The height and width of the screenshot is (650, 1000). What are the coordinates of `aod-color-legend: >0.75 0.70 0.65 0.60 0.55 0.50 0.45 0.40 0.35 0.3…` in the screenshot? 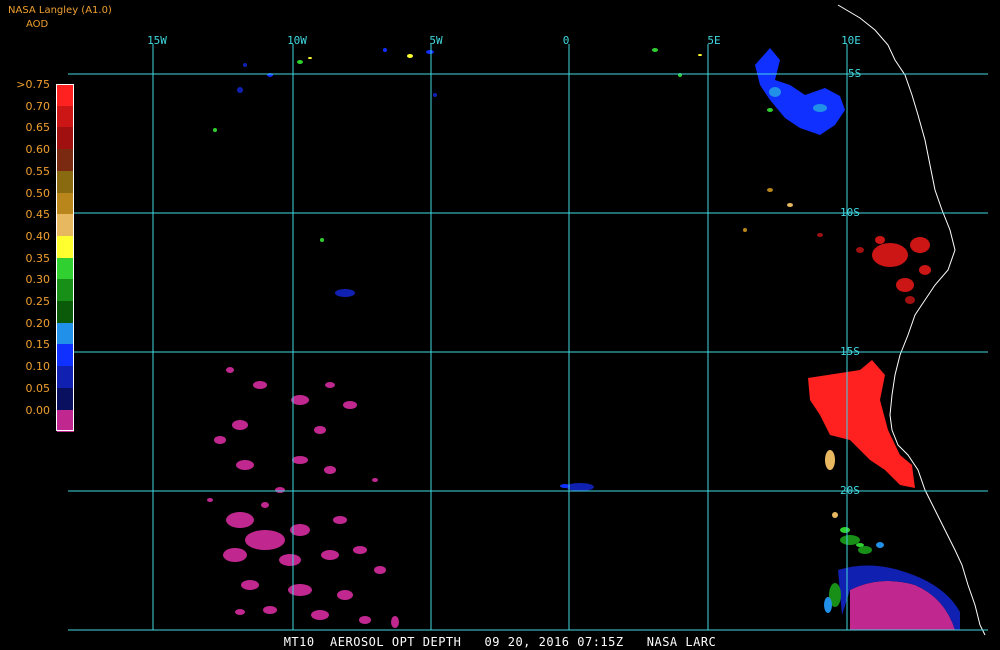 It's located at (40, 259).